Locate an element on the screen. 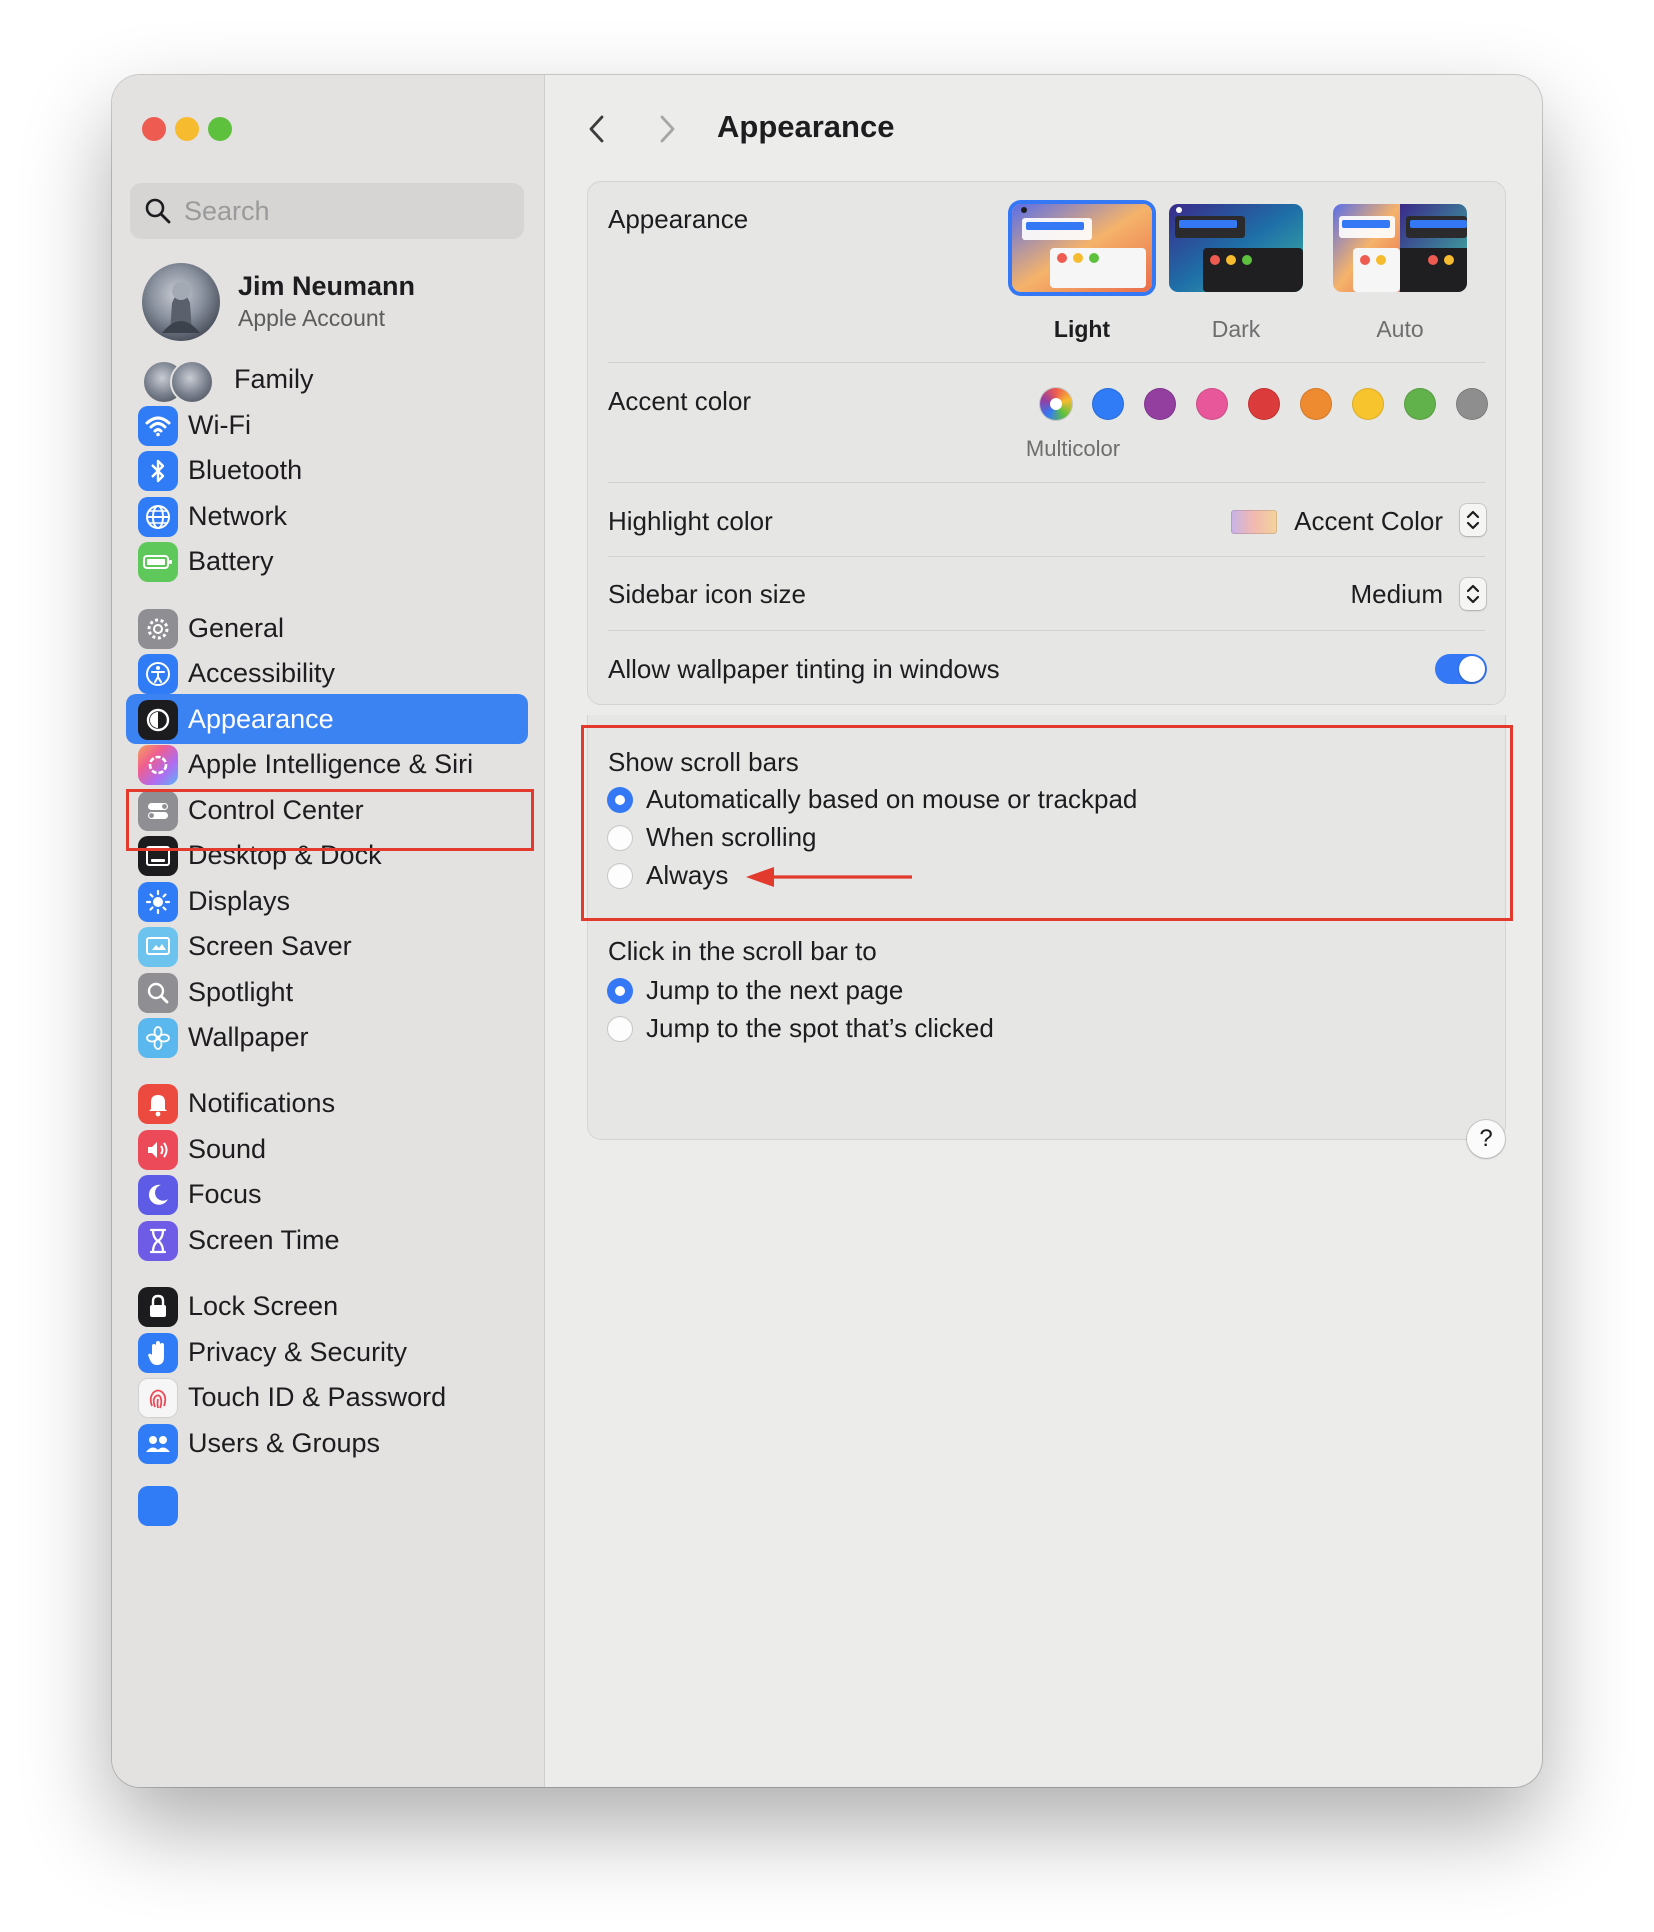  click-scroll-bar-label: Click in the scroll bar to is located at coordinates (742, 951).